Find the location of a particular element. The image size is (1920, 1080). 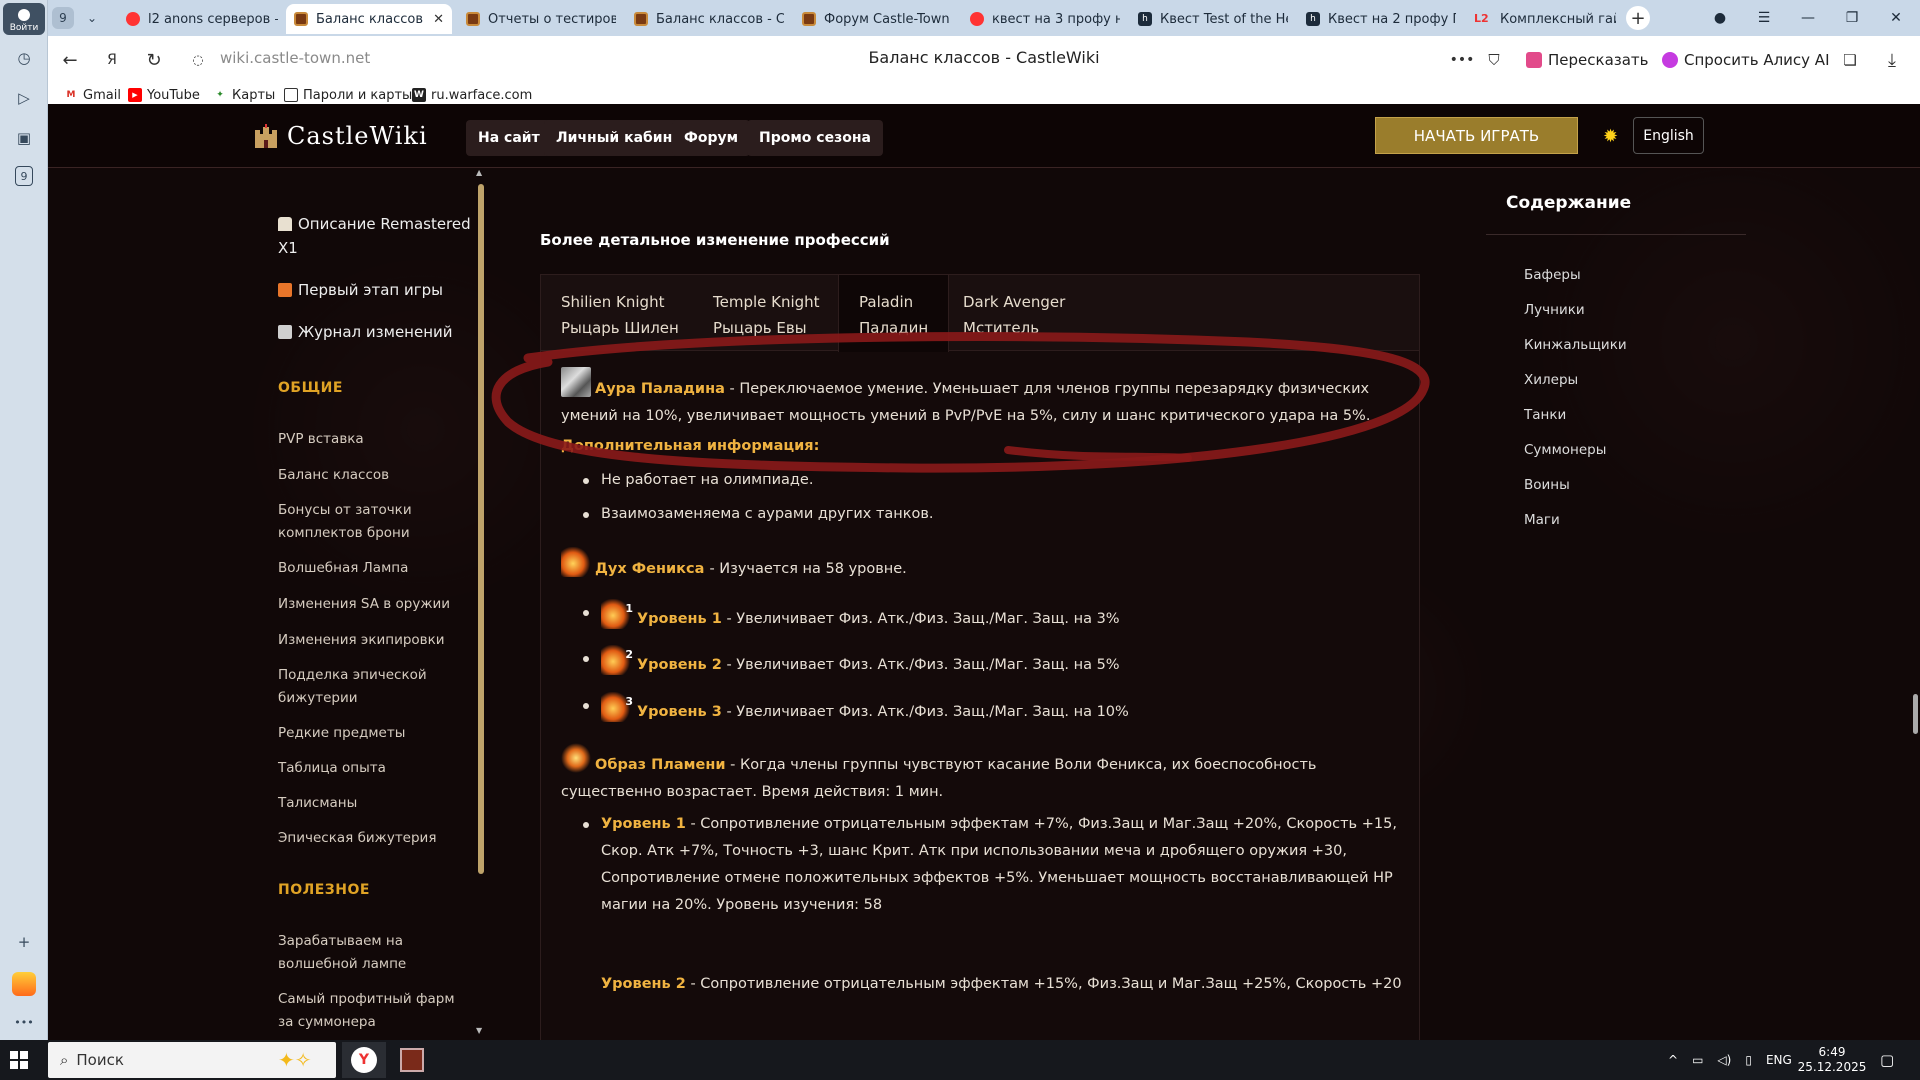

close-icon: ✕ is located at coordinates (438, 19).